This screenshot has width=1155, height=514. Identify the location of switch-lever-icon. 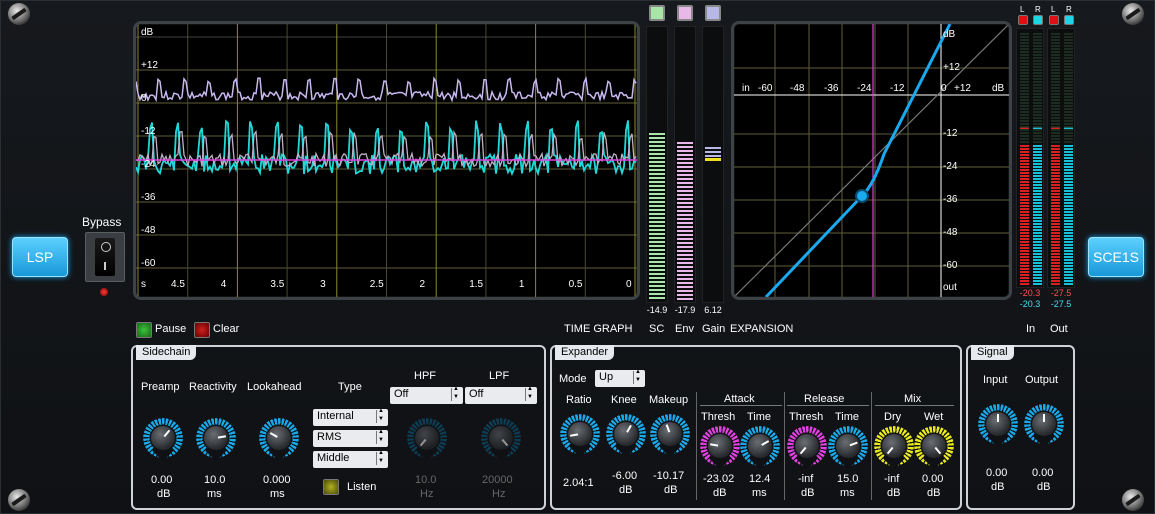
(105, 257).